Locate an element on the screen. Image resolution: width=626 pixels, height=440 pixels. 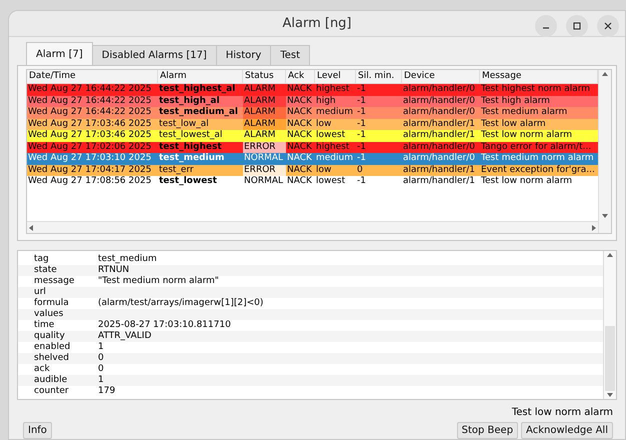
table-row: Wed Aug 27 16:44:22 2025 test_high_al ALARM NACK high -1 alarm/handler/0 Test high alarm is located at coordinates (312, 101).